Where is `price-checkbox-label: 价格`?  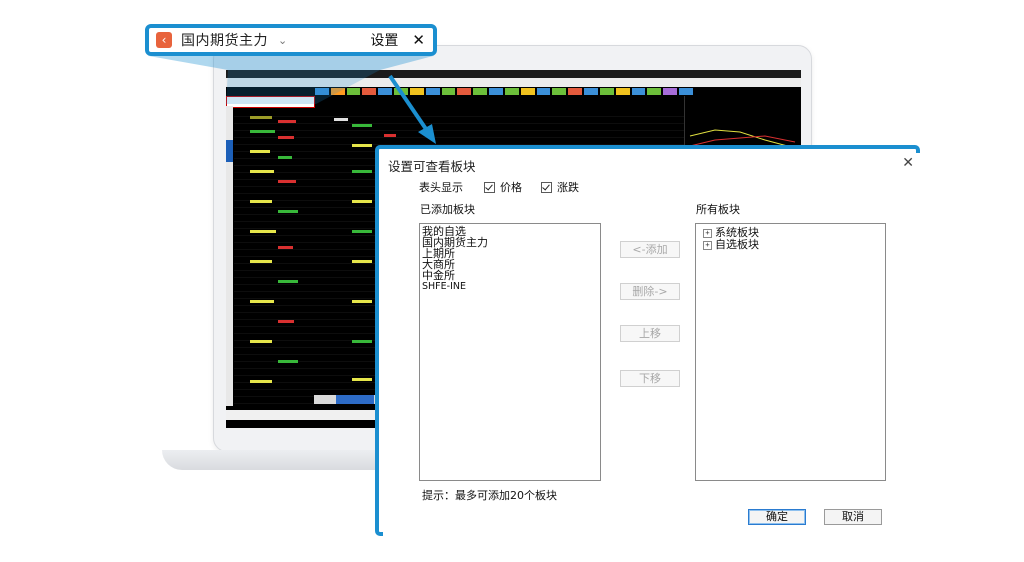
price-checkbox-label: 价格 is located at coordinates (511, 187).